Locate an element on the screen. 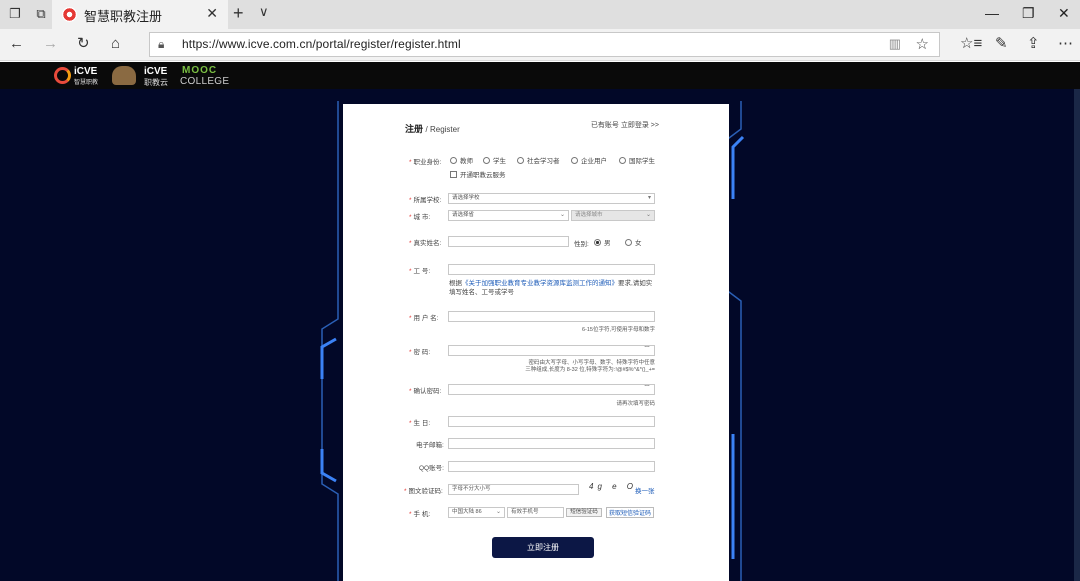 This screenshot has height=581, width=1080. username-hint: 6-15位字符,可使用字母和数字 is located at coordinates (618, 330).